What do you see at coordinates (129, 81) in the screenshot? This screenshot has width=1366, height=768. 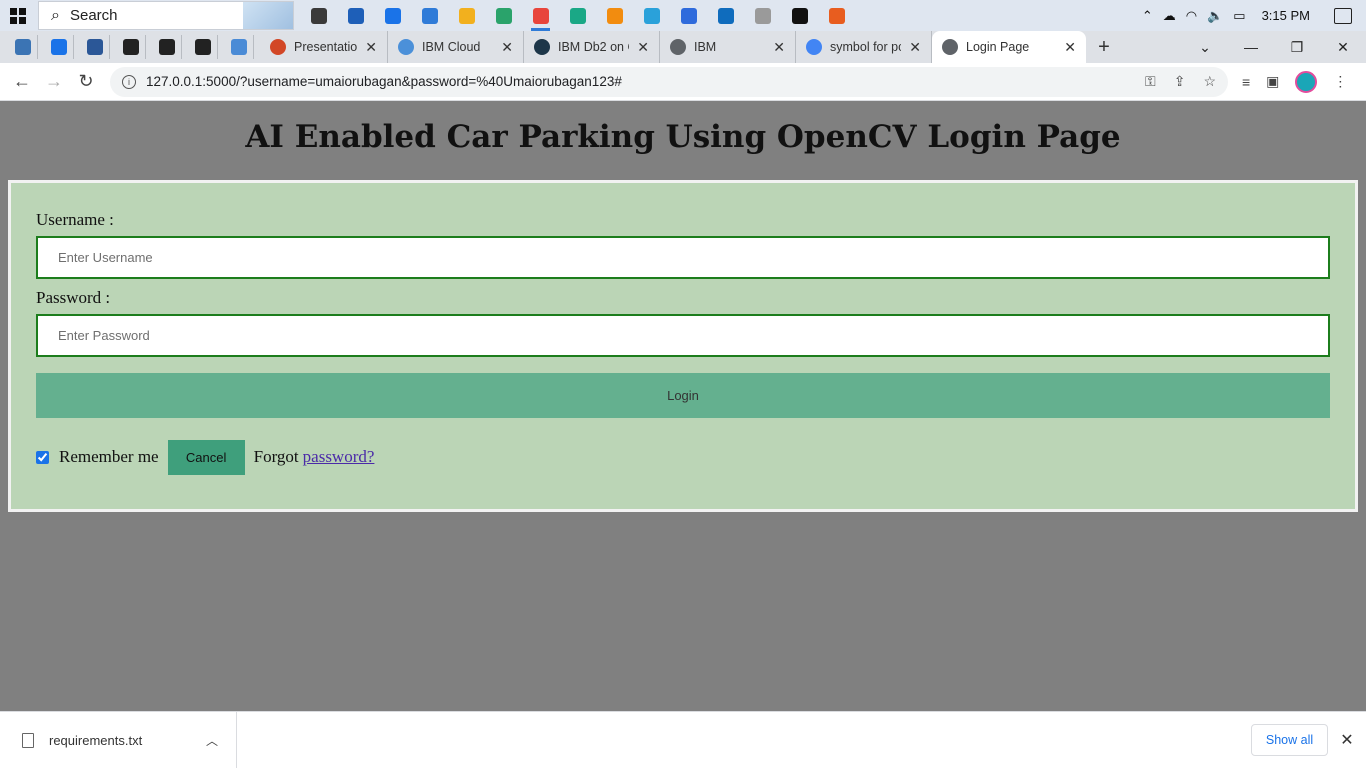 I see `site-info-icon: i` at bounding box center [129, 81].